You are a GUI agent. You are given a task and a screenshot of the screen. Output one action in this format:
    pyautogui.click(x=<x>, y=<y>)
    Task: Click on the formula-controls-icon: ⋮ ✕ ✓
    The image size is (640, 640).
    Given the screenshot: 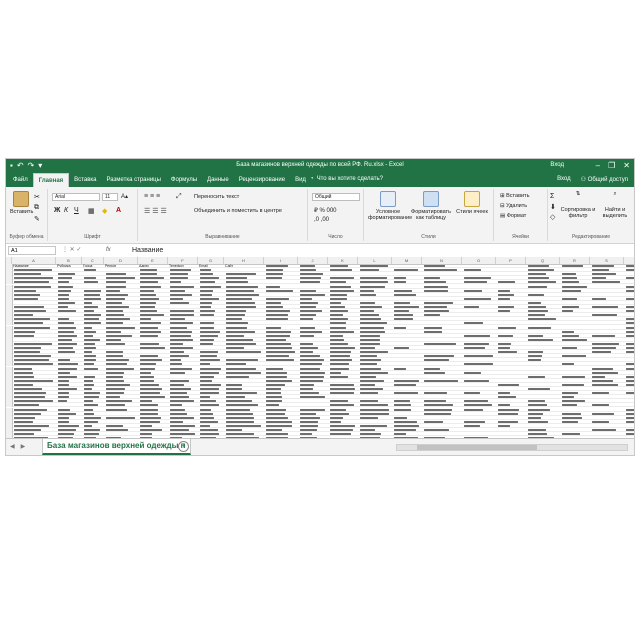 What is the action you would take?
    pyautogui.click(x=71, y=249)
    